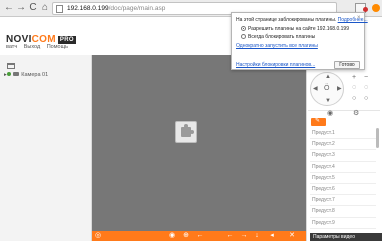 Image resolution: width=382 pixels, height=241 pixels. Describe the element at coordinates (88, 8) in the screenshot. I see `url-host: 192.168.0.199` at that location.